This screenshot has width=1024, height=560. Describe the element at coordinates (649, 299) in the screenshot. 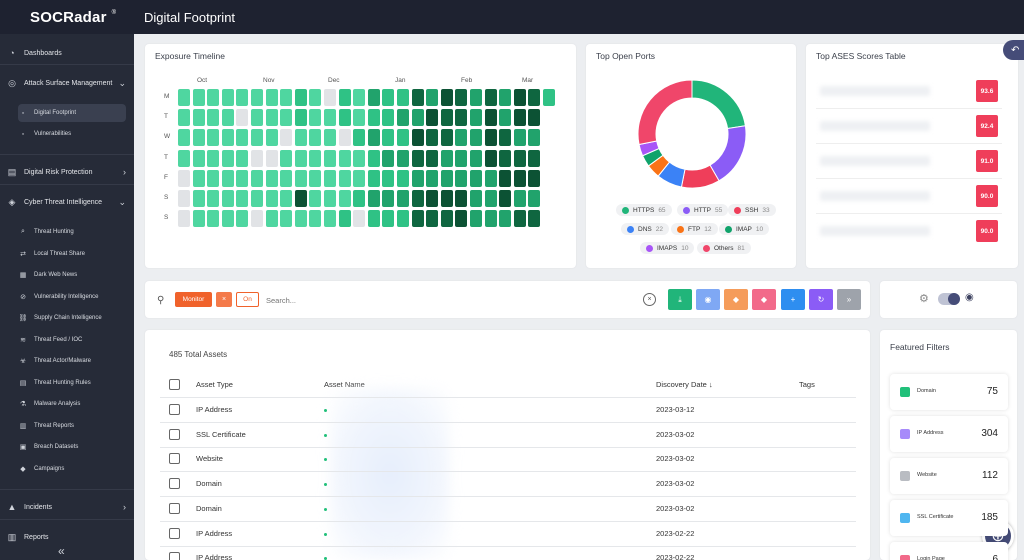

I see `clear-search-button: ×` at that location.